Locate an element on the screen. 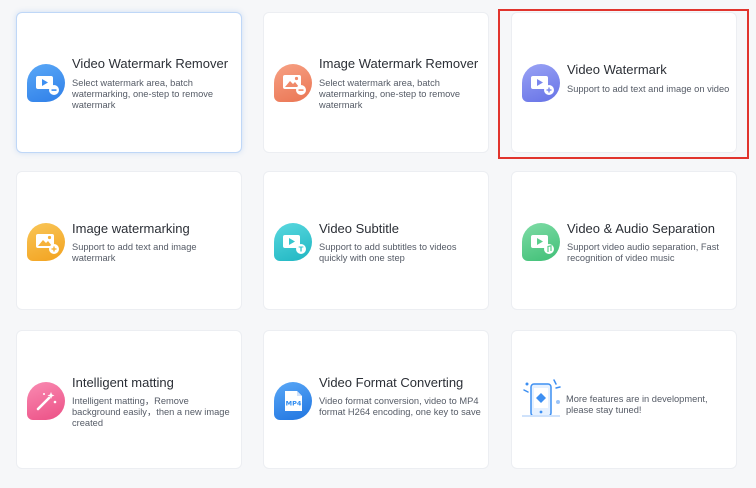 The height and width of the screenshot is (488, 756). development-illustration-icon is located at coordinates (541, 398).